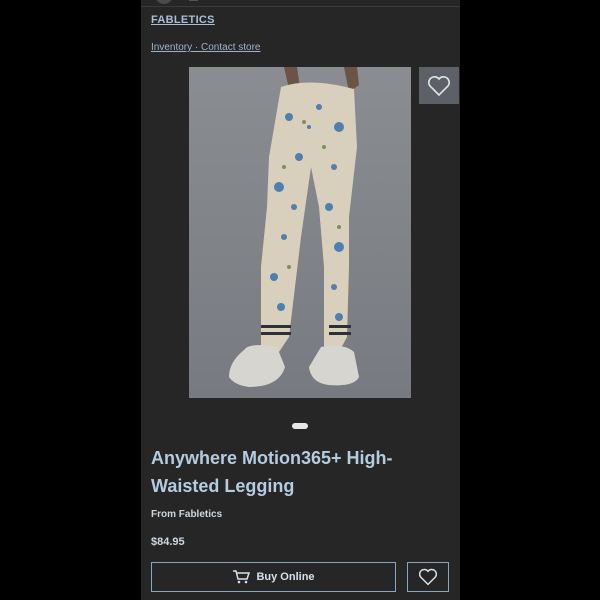 The width and height of the screenshot is (600, 600). Describe the element at coordinates (164, 2) in the screenshot. I see `status-avatar` at that location.